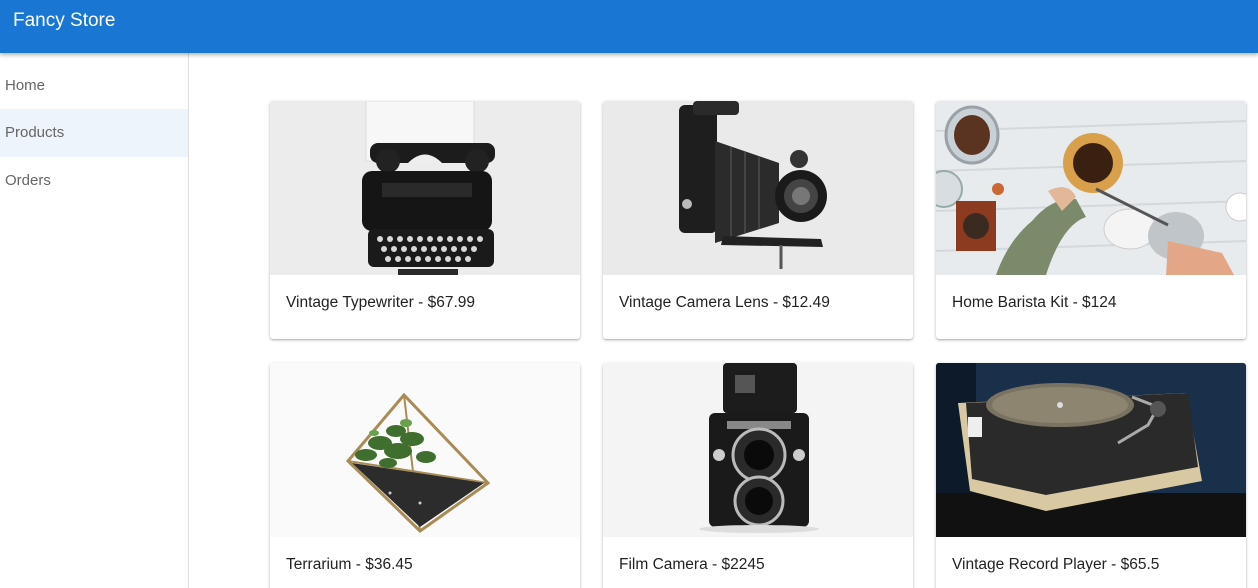  What do you see at coordinates (94, 181) in the screenshot?
I see `sidebar-item-orders: Orders` at bounding box center [94, 181].